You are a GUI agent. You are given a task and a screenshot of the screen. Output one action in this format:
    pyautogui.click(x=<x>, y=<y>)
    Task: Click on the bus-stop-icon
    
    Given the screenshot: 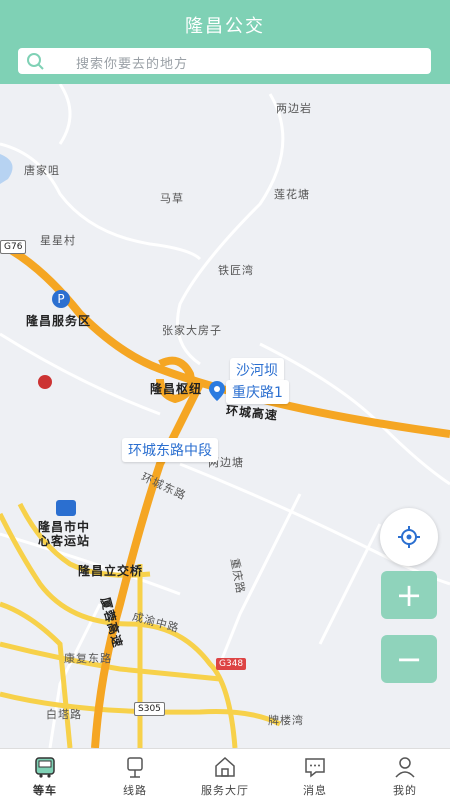 What is the action you would take?
    pyautogui.click(x=135, y=767)
    